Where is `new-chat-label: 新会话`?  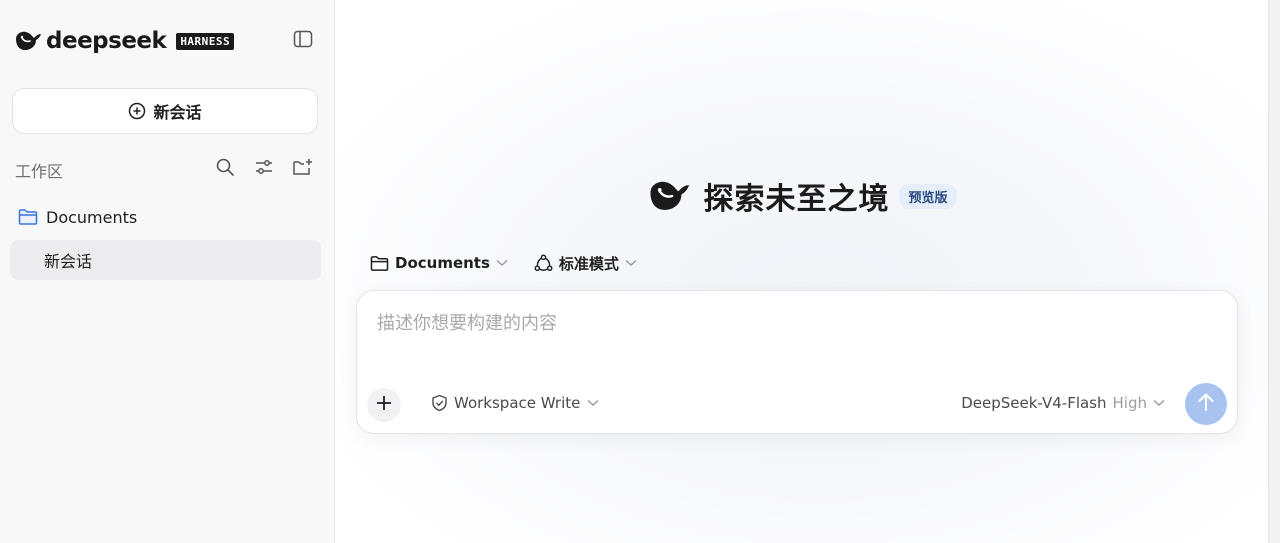
new-chat-label: 新会话 is located at coordinates (177, 112).